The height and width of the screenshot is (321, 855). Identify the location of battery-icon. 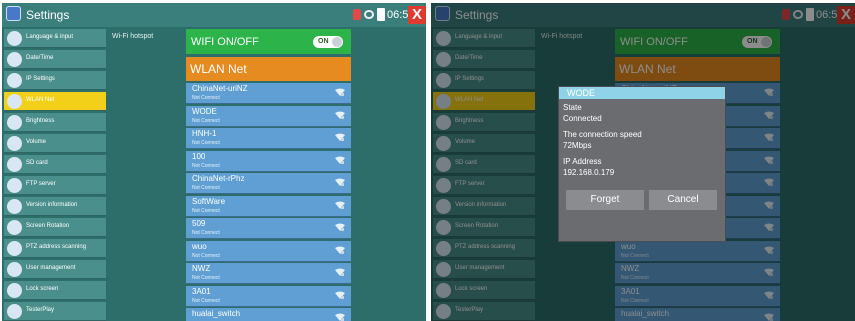
(381, 14).